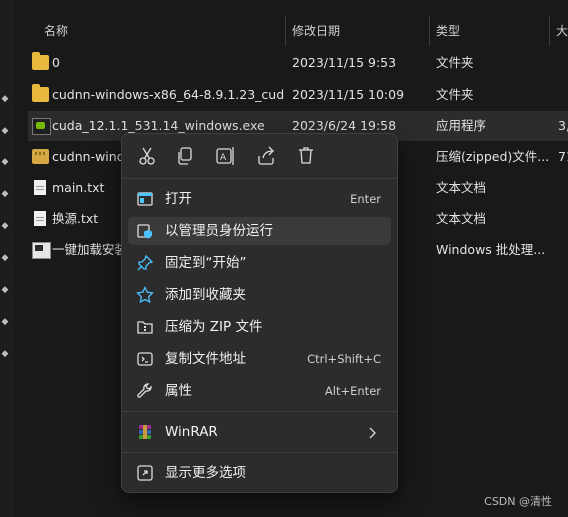  What do you see at coordinates (205, 473) in the screenshot?
I see `menu-item-label: 显示更多选项` at bounding box center [205, 473].